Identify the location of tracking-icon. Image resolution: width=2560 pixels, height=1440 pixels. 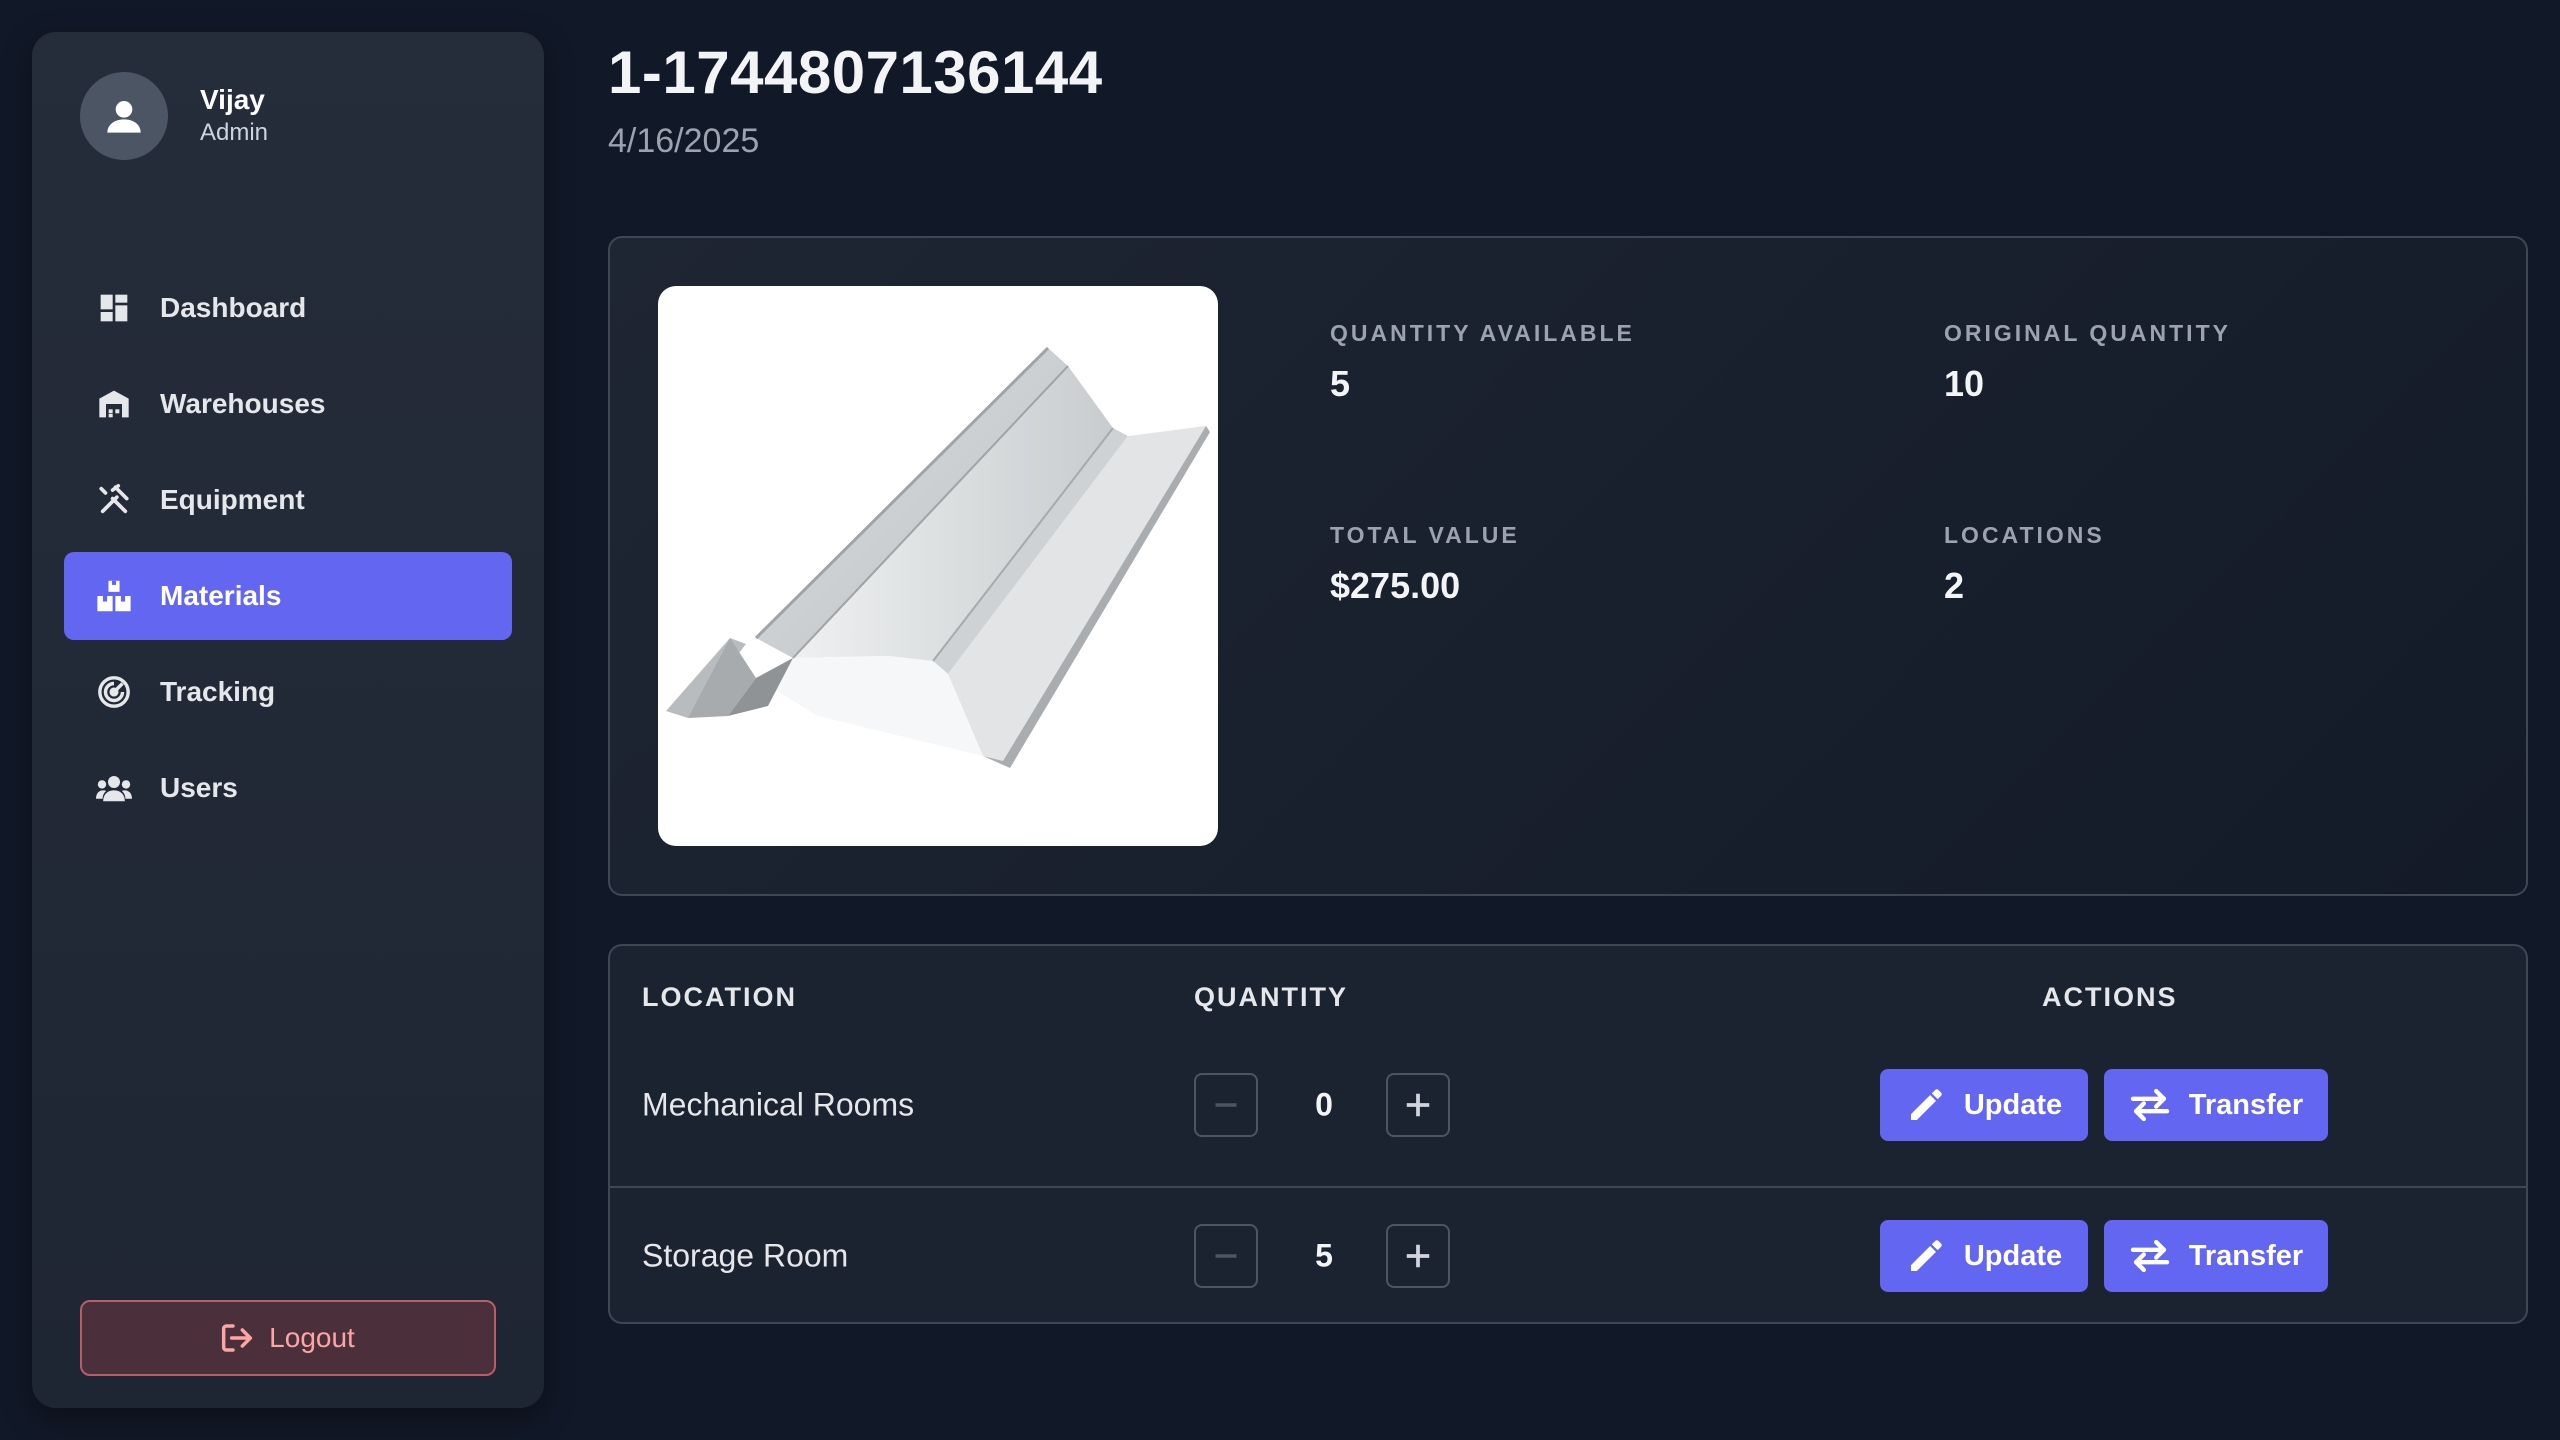
(114, 692).